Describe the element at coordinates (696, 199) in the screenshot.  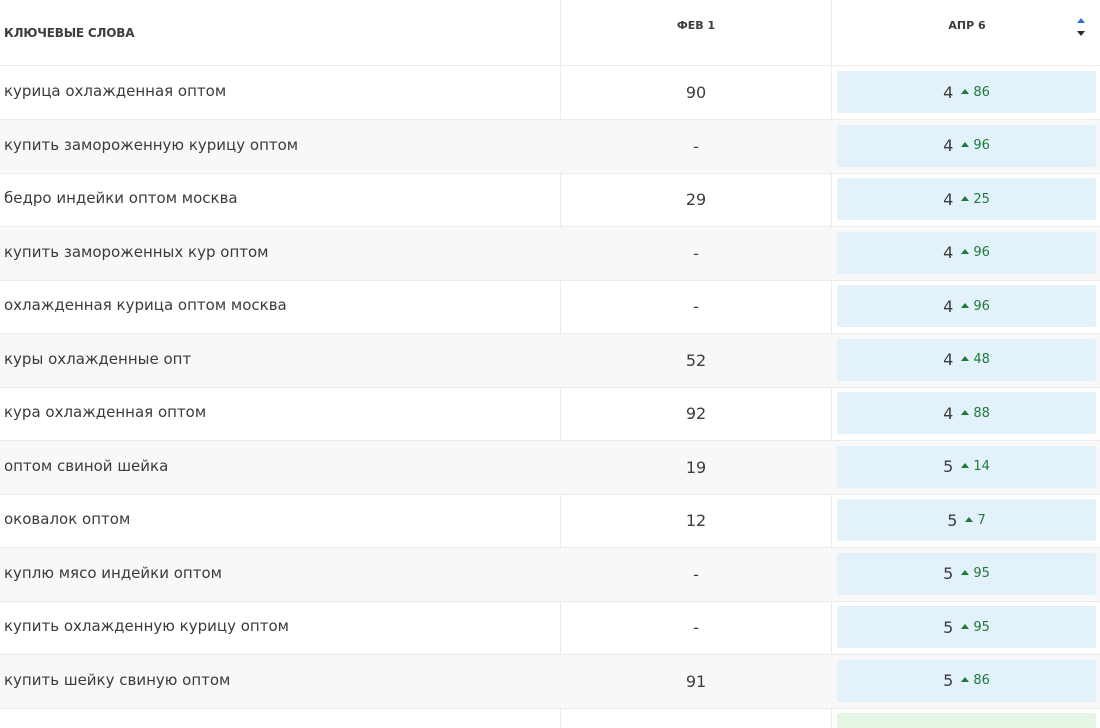
I see `feb1-position: 29` at that location.